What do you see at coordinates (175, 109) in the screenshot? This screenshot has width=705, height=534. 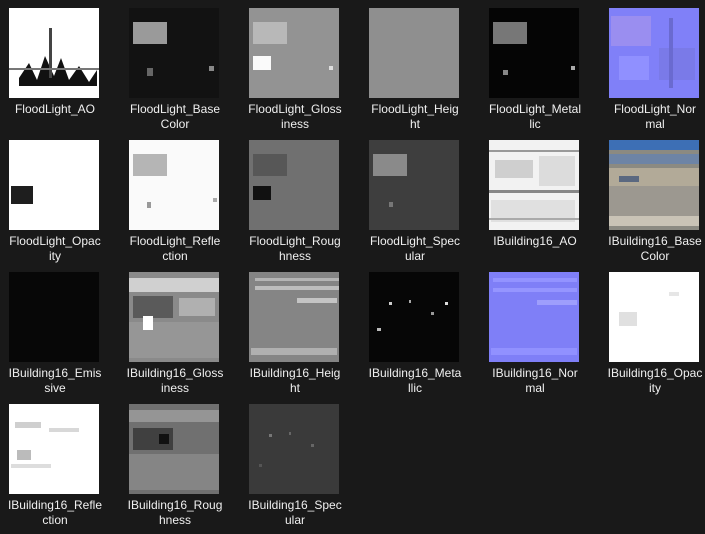 I see `file-label-line1: FloodLight_Base` at bounding box center [175, 109].